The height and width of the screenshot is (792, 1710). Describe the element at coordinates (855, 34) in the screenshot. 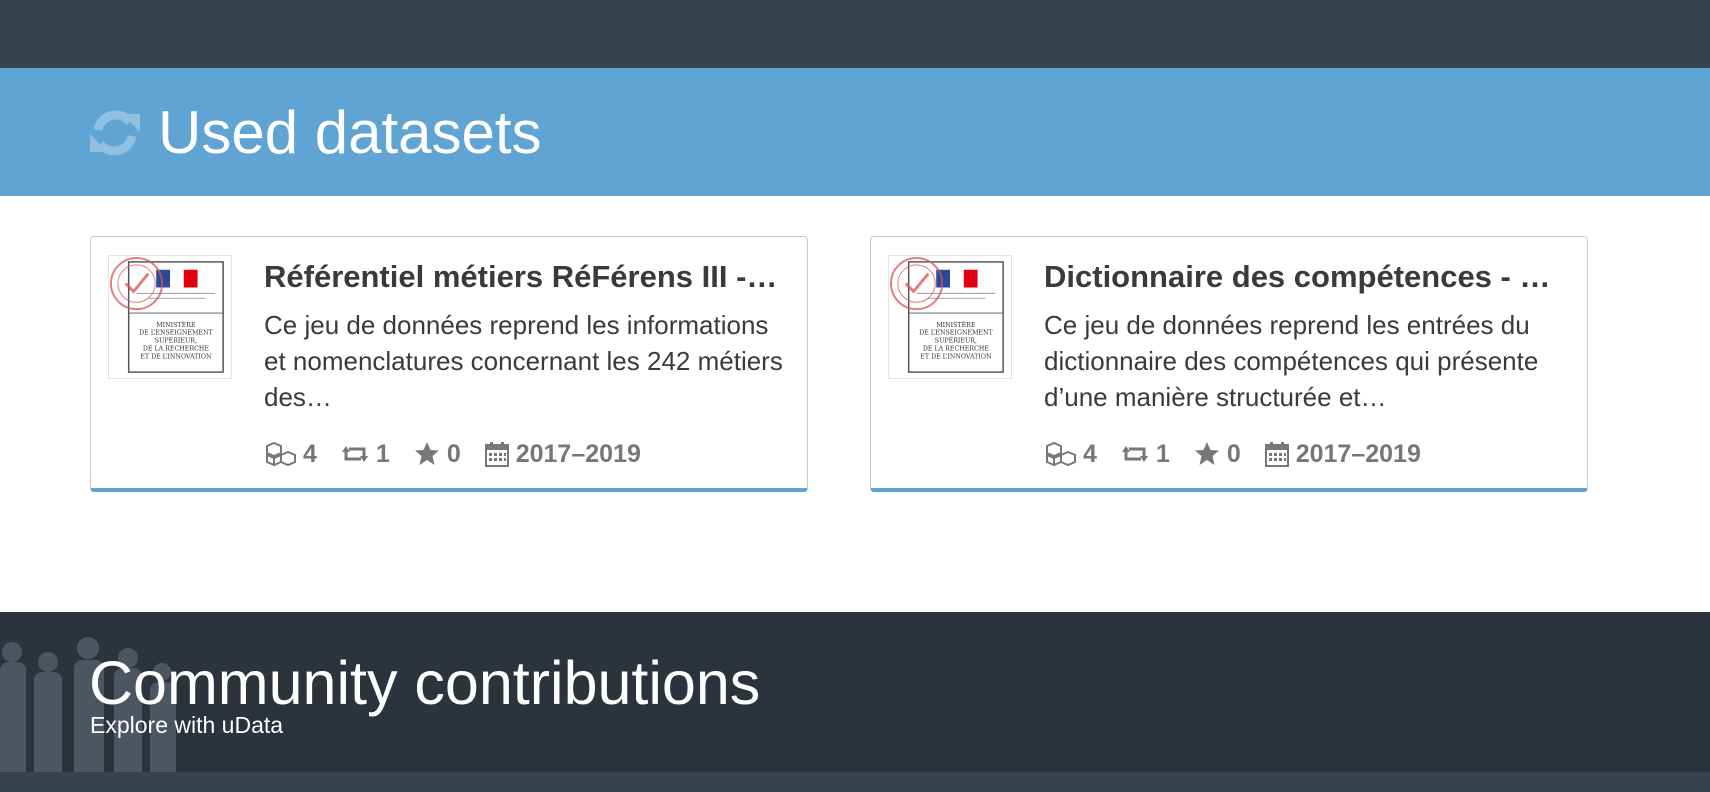

I see `top-navbar` at that location.